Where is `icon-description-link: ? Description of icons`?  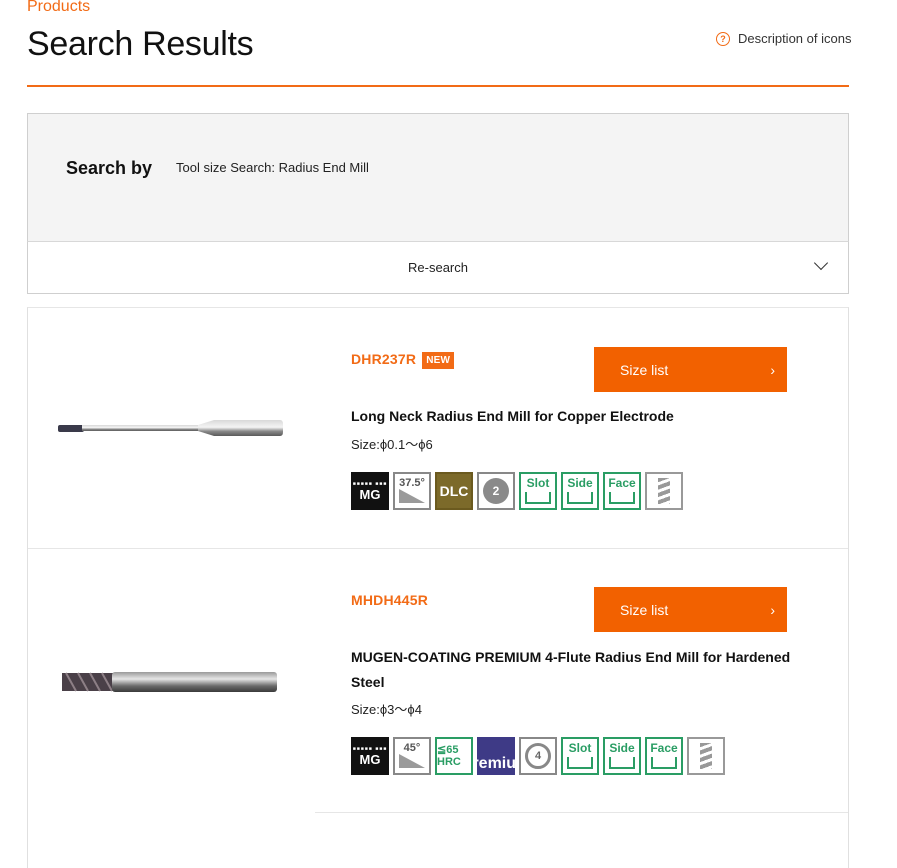 icon-description-link: ? Description of icons is located at coordinates (783, 38).